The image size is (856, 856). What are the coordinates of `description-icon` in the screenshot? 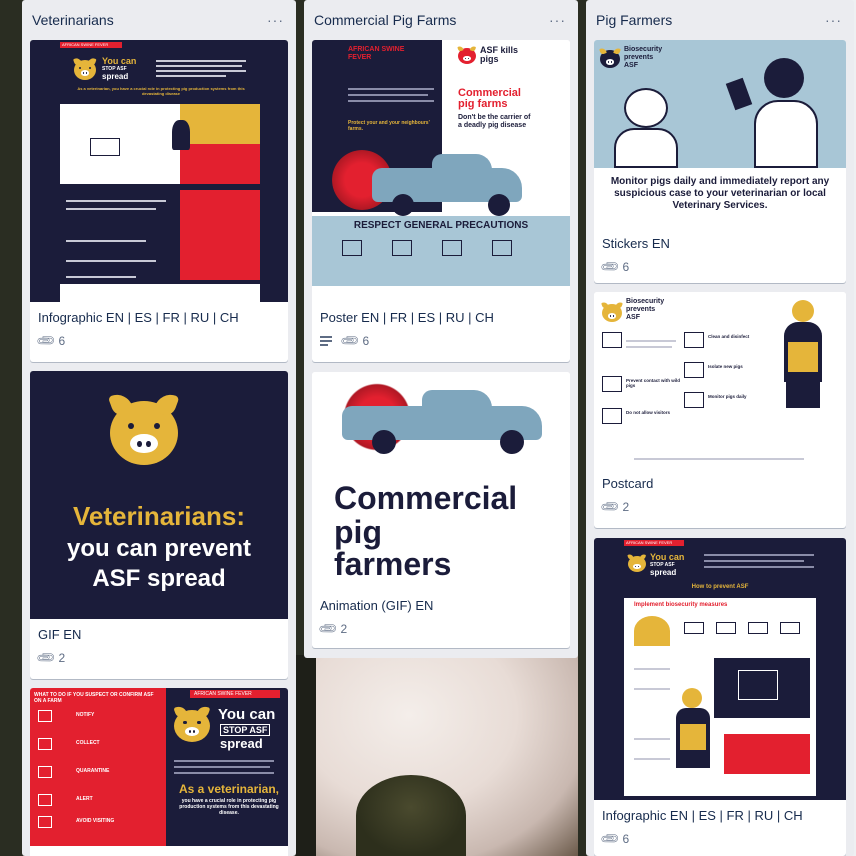 It's located at (326, 341).